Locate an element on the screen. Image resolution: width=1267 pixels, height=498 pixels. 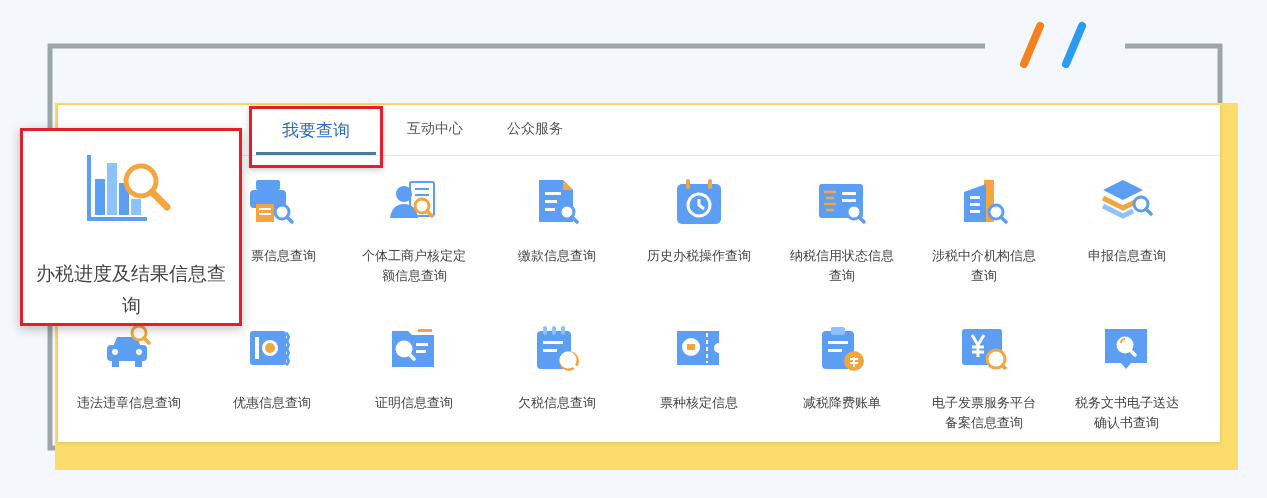
tab: 我要查询 is located at coordinates (316, 132).